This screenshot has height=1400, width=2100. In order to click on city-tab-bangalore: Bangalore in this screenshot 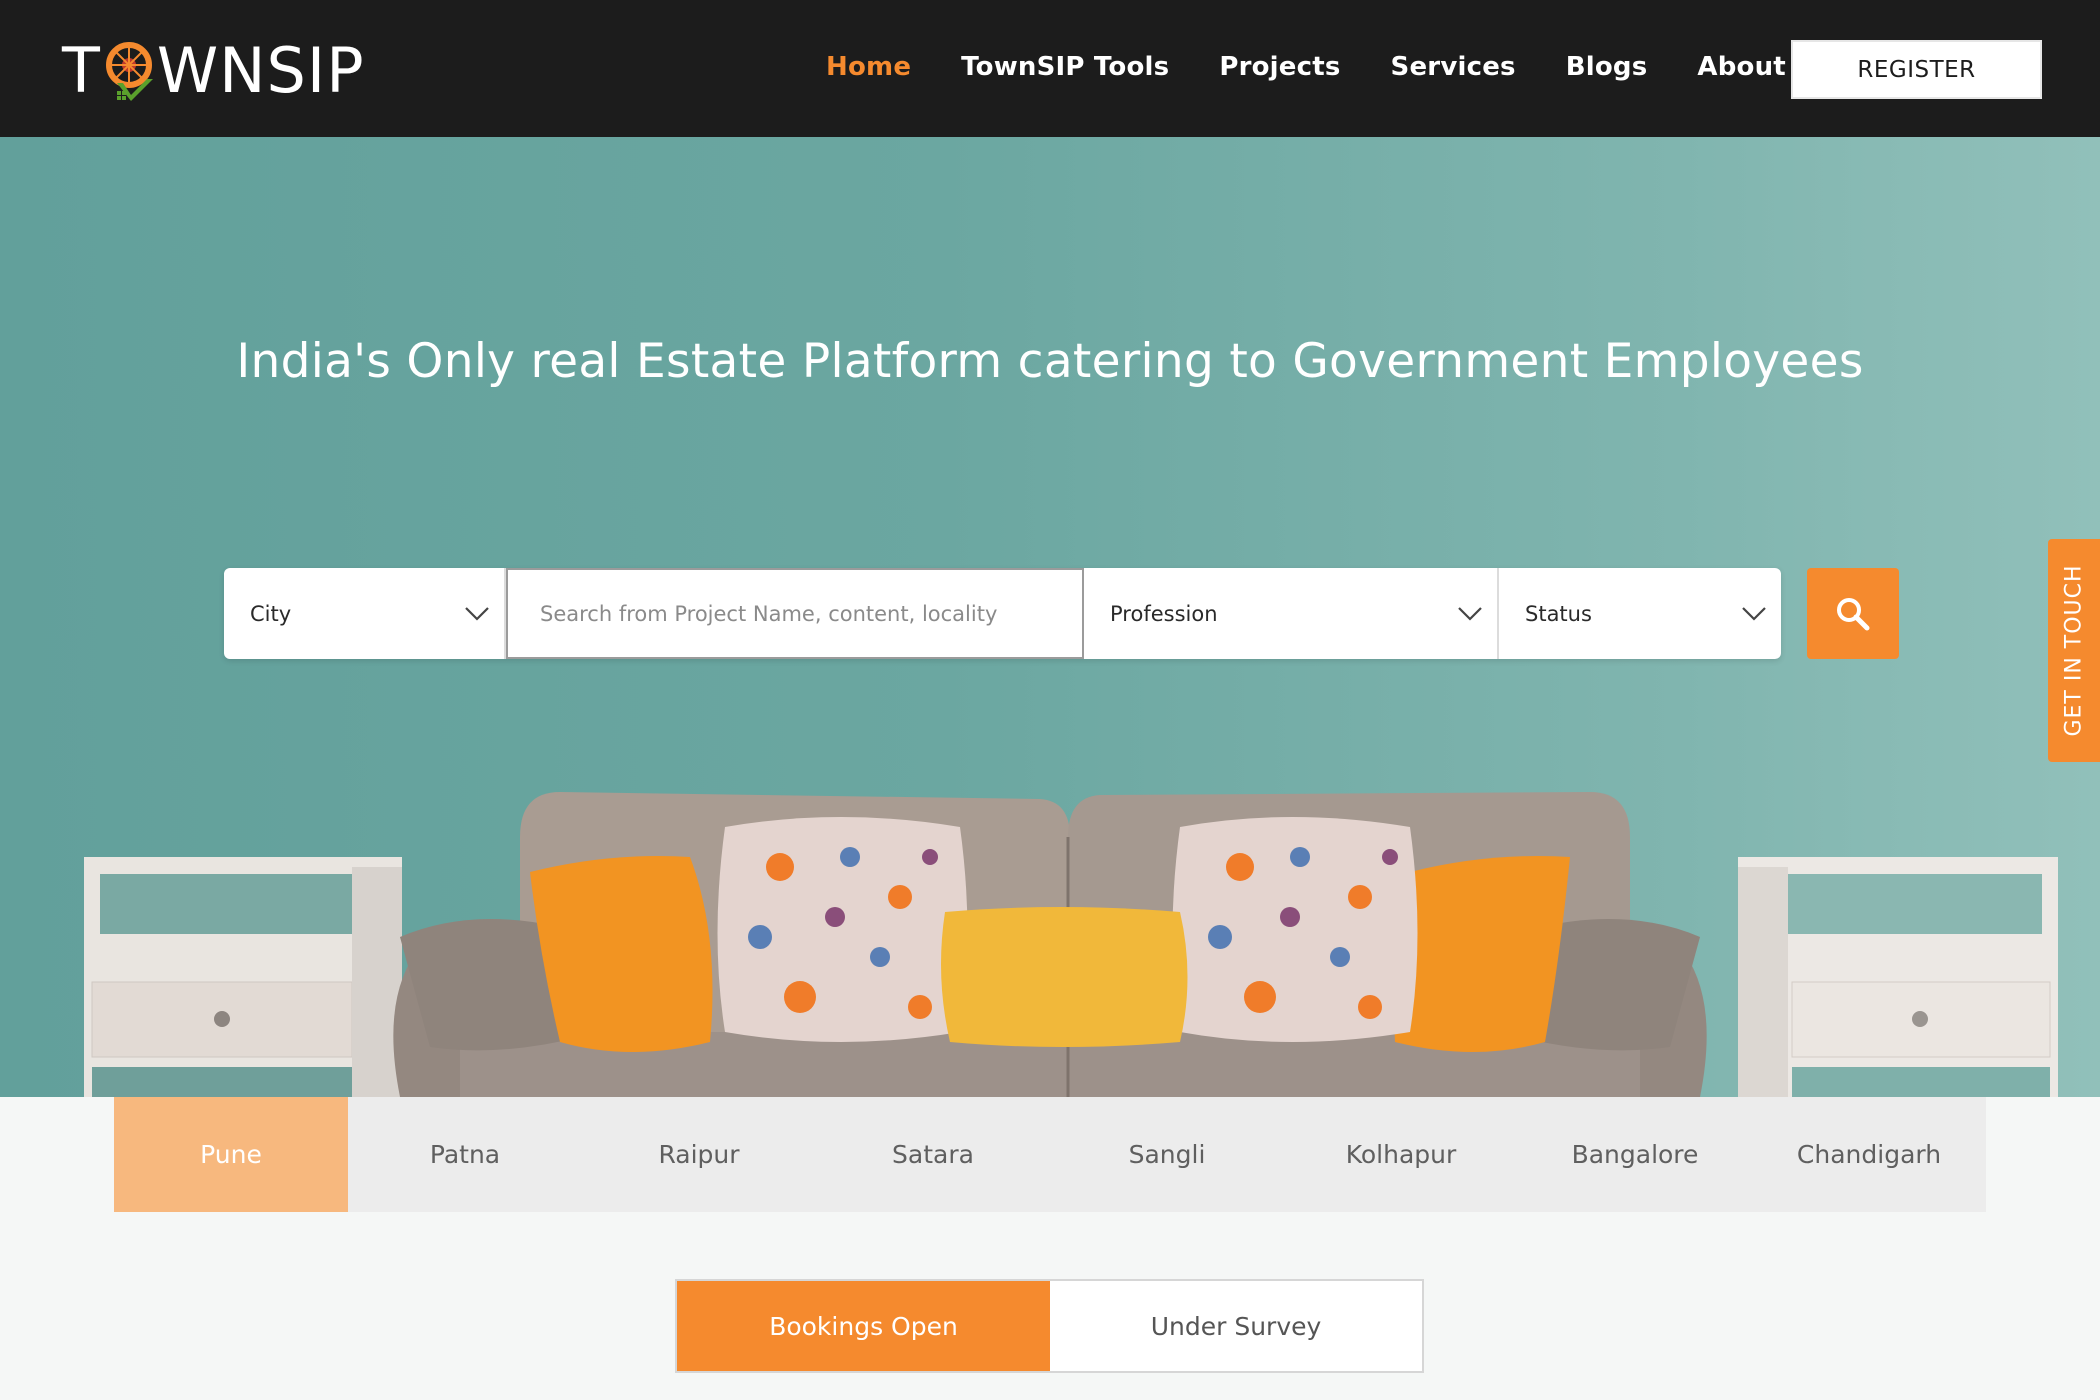, I will do `click(1635, 1154)`.